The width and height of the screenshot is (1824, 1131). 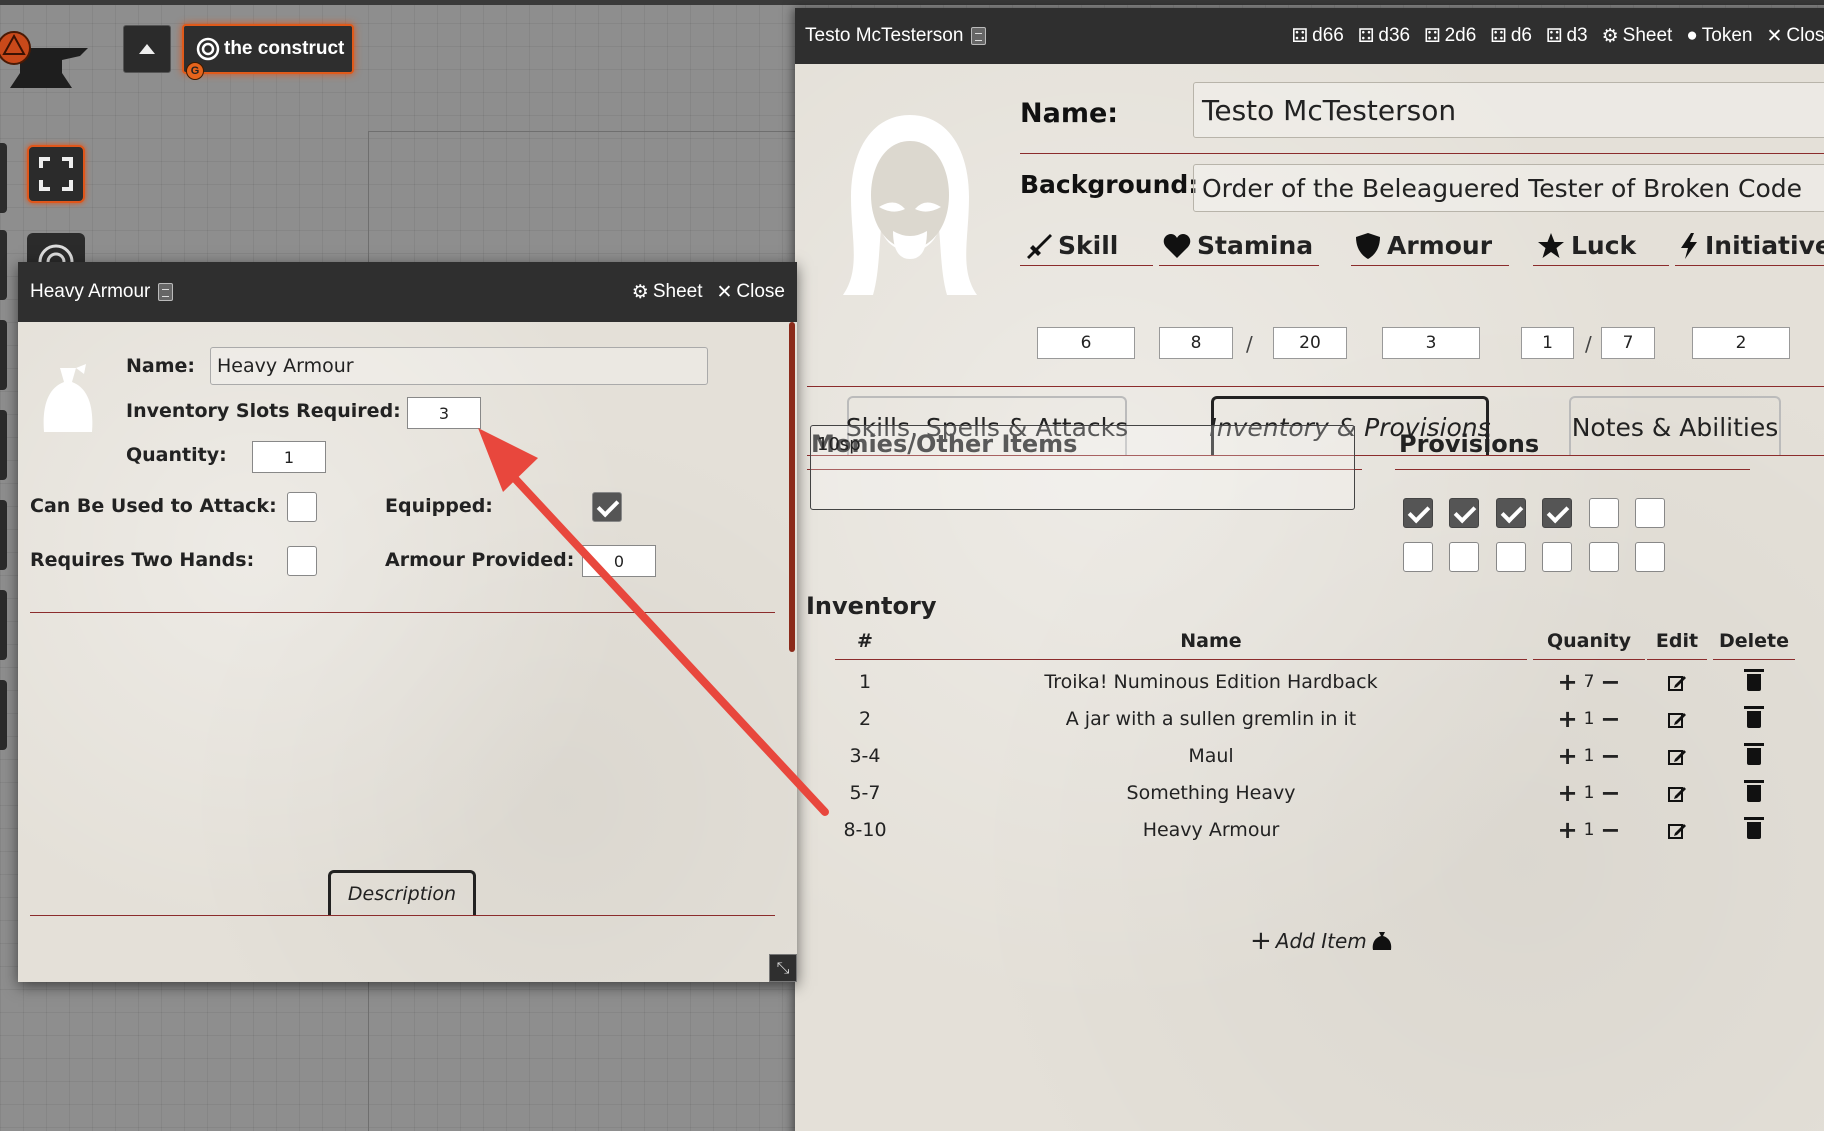 I want to click on quantity-input: 1, so click(x=289, y=457).